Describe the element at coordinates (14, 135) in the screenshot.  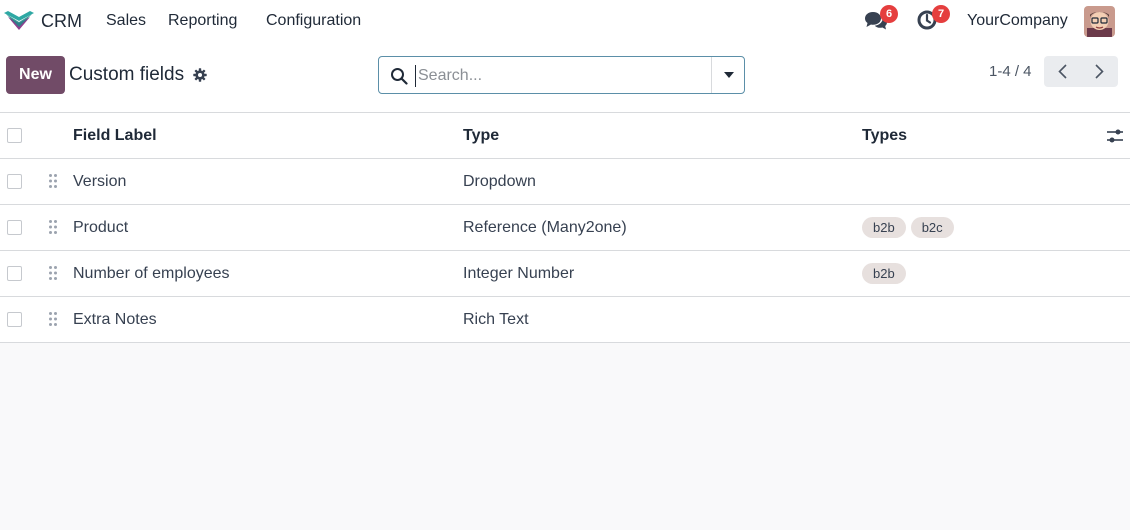
I see `select-all-checkbox` at that location.